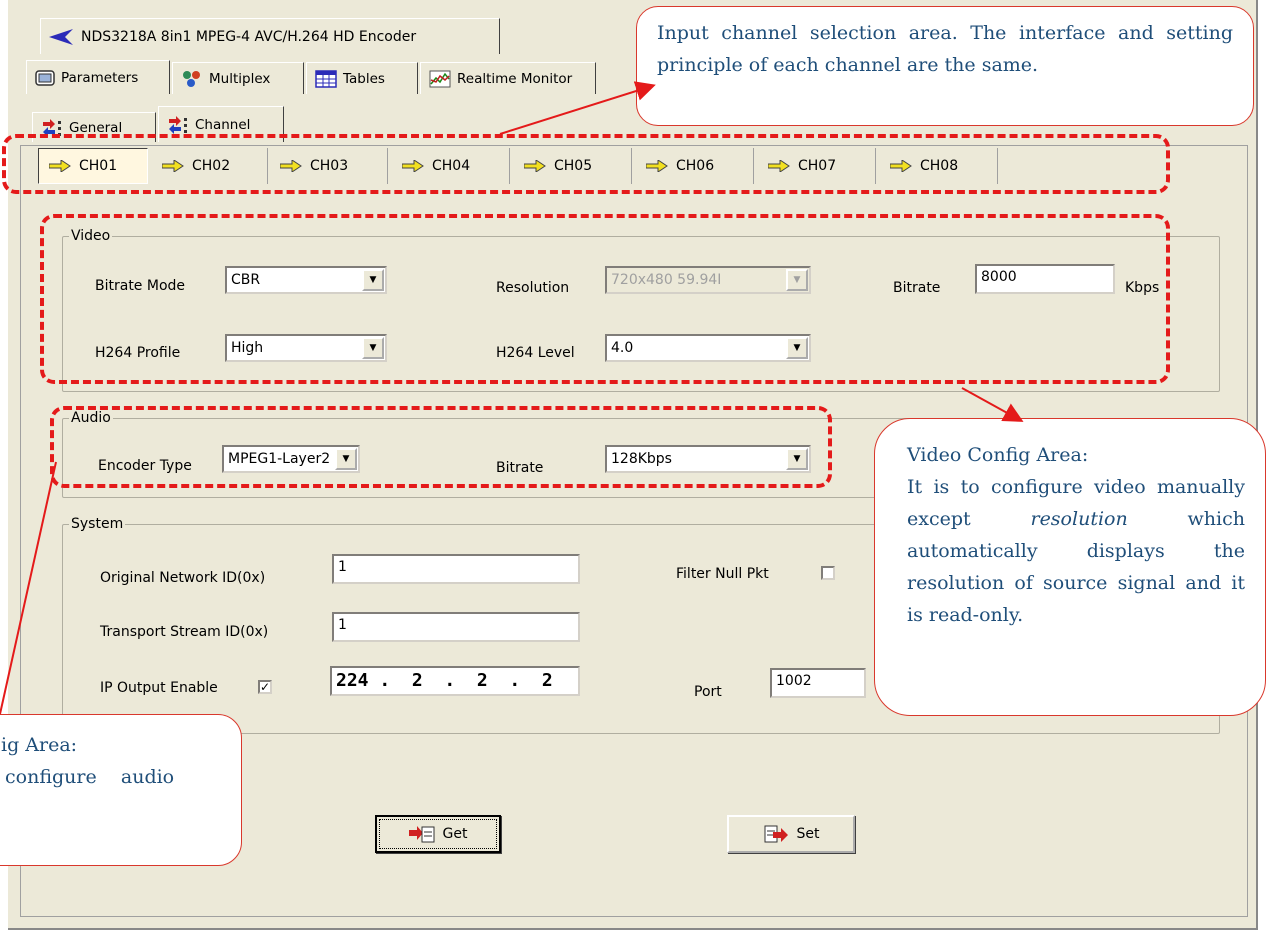 This screenshot has width=1266, height=936. What do you see at coordinates (326, 78) in the screenshot?
I see `table-icon` at bounding box center [326, 78].